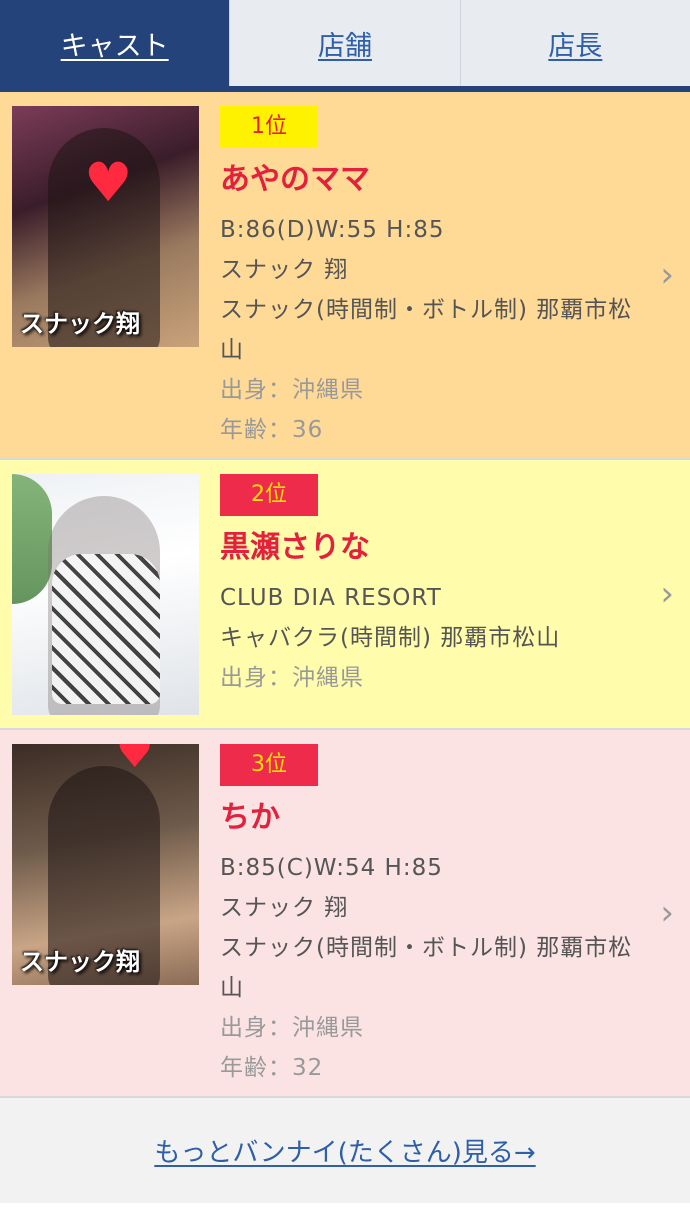  Describe the element at coordinates (295, 179) in the screenshot. I see `cast-name: あやのママ` at that location.